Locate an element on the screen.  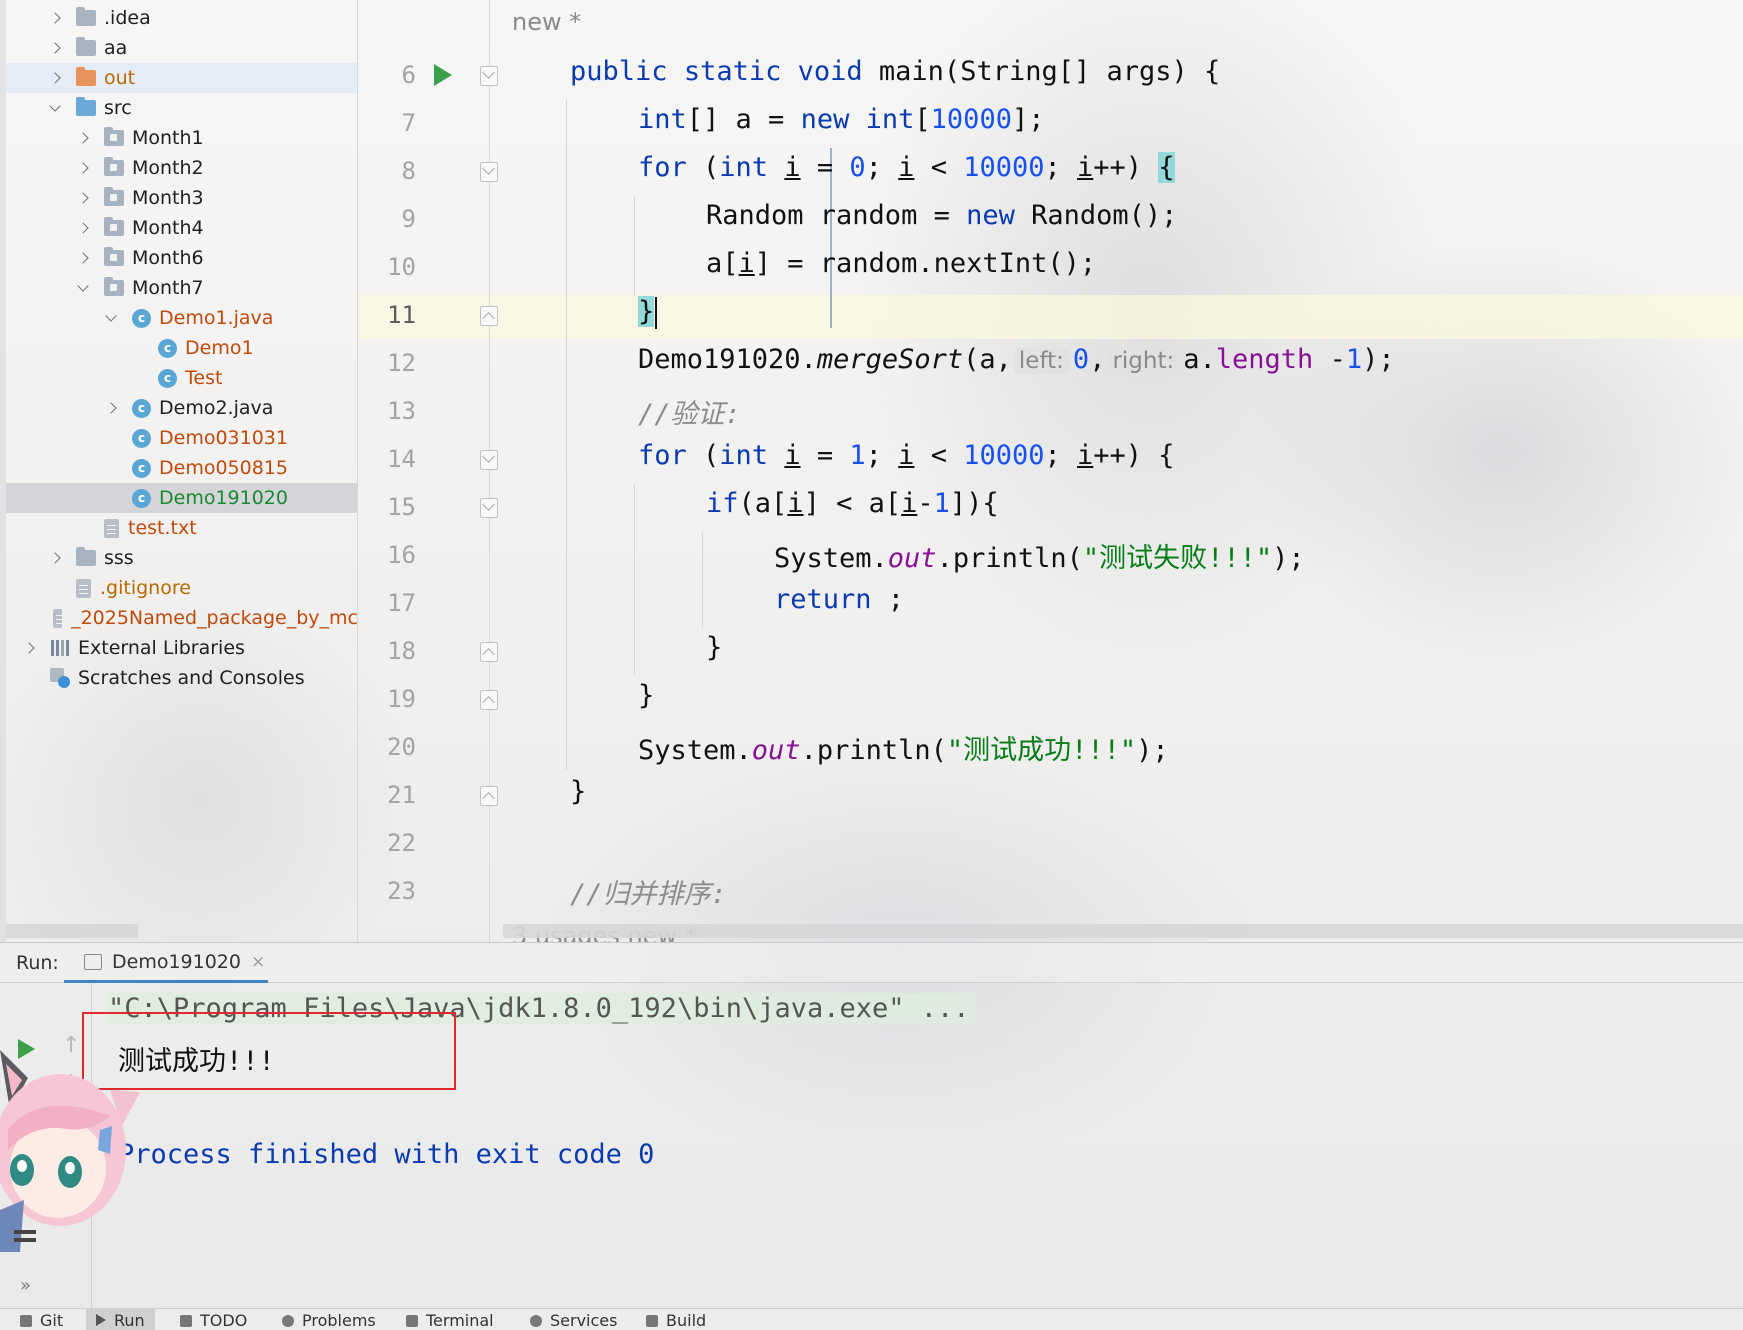
code-line-14: for (int i = 1; i < 10000; i++) { is located at coordinates (906, 455).